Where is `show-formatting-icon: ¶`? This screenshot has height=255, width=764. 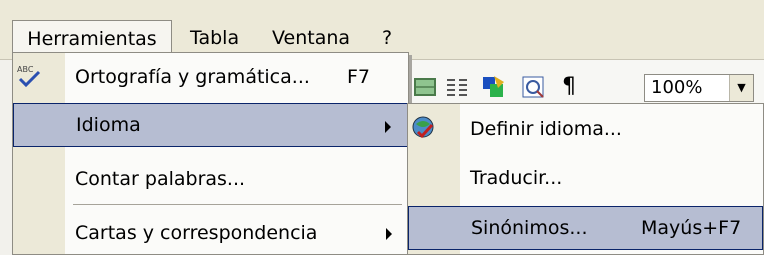 show-formatting-icon: ¶ is located at coordinates (569, 87).